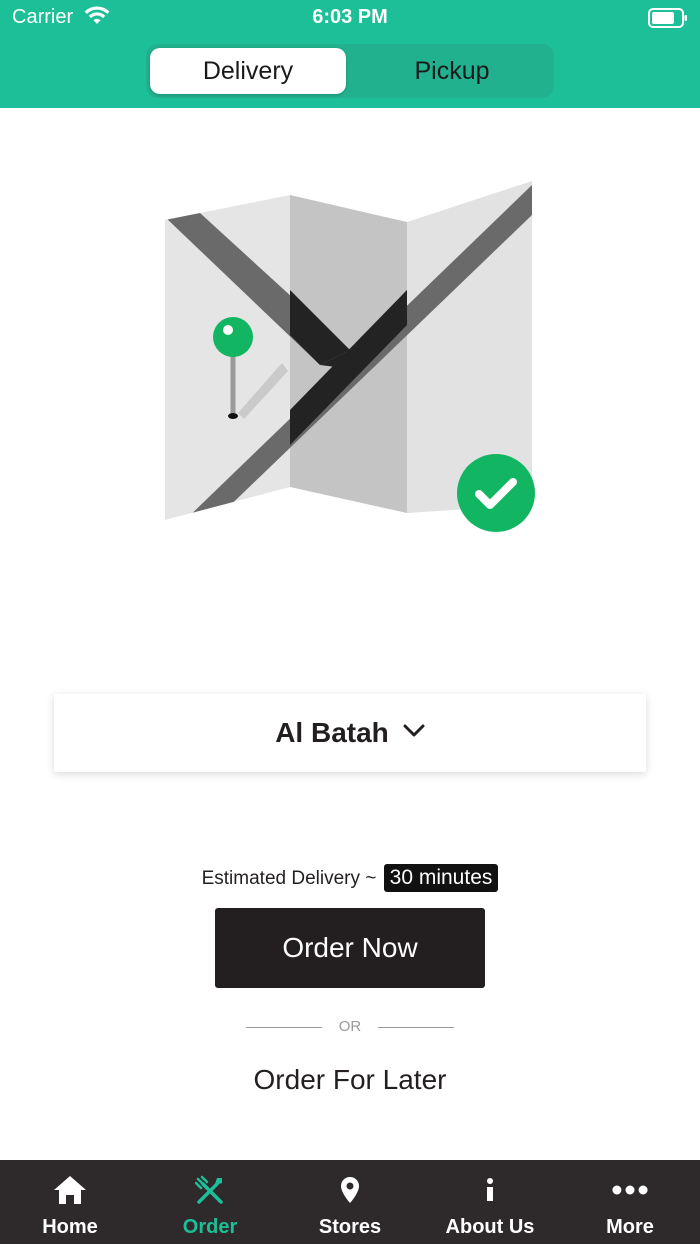 The width and height of the screenshot is (700, 1244). What do you see at coordinates (452, 71) in the screenshot?
I see `pickup-tab: Pickup` at bounding box center [452, 71].